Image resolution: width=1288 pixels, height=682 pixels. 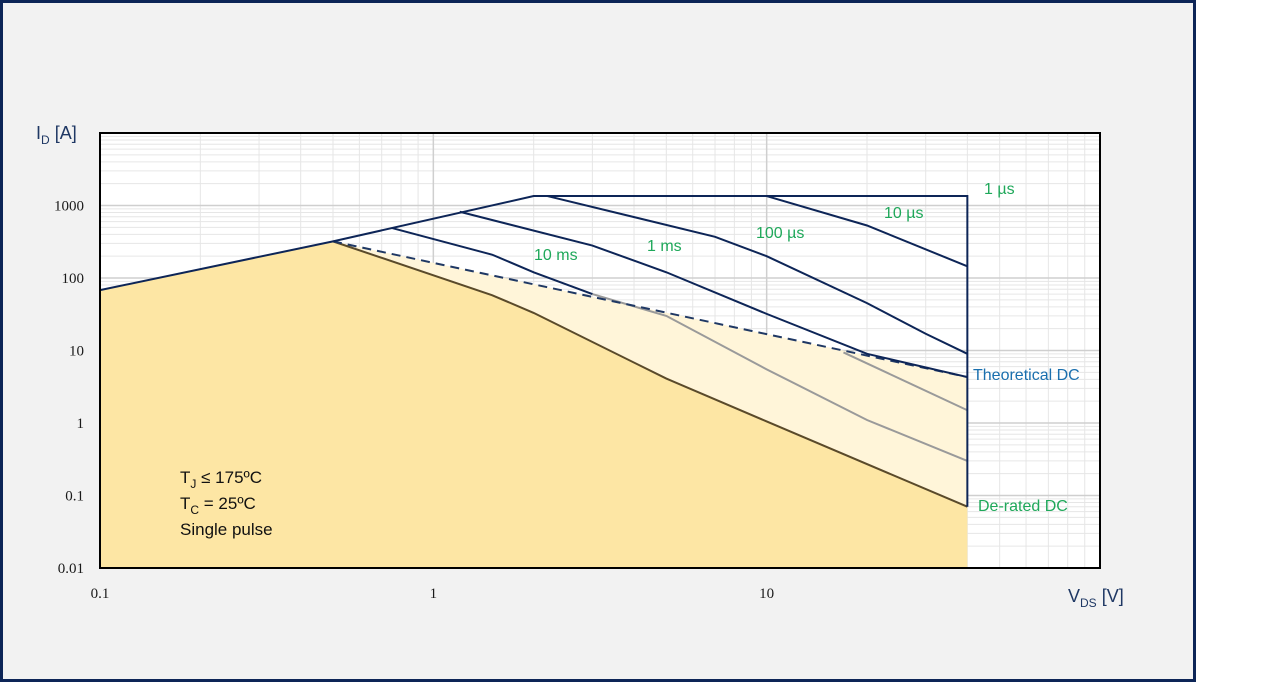 What do you see at coordinates (903, 213) in the screenshot?
I see `label-10us: 10 µs` at bounding box center [903, 213].